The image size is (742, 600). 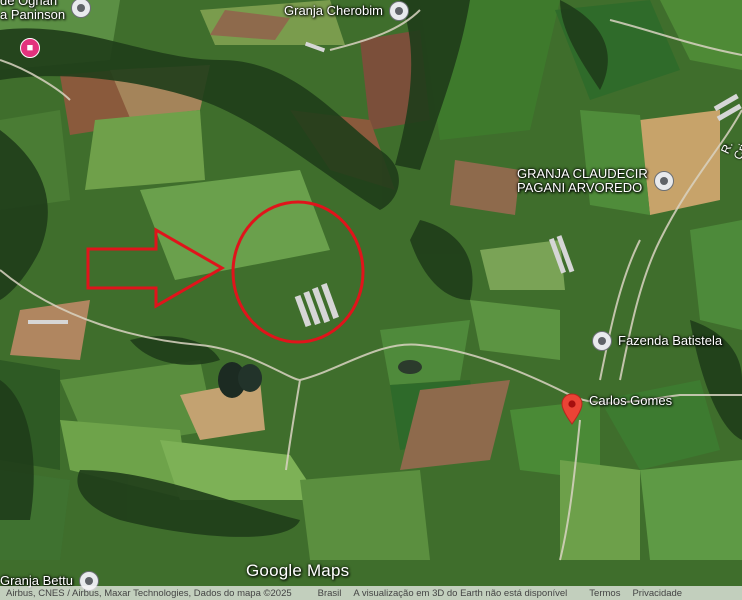 I want to click on place-claudecir: GRANJA CLAUDECIR PAGANI ARVOREDO, so click(x=595, y=181).